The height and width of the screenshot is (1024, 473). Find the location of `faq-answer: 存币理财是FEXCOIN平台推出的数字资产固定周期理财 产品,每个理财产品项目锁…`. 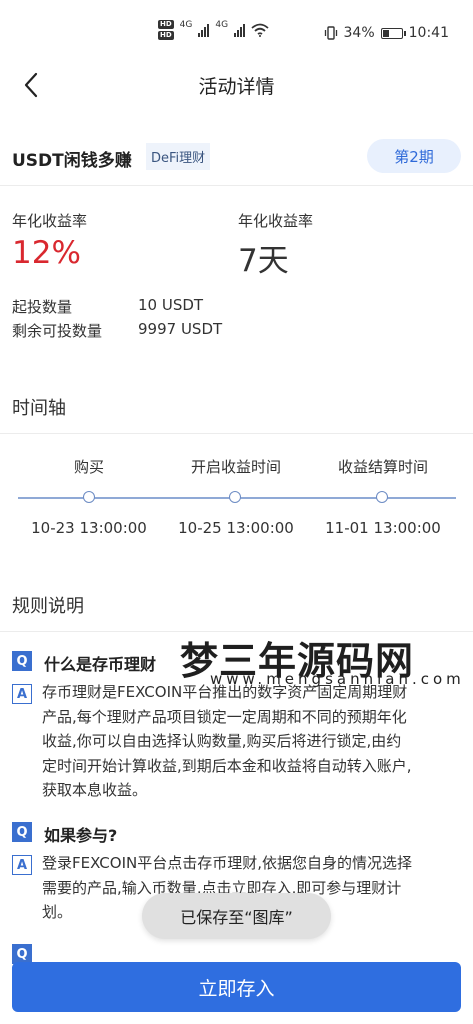

faq-answer: 存币理财是FEXCOIN平台推出的数字资产固定周期理财 产品,每个理财产品项目锁… is located at coordinates (252, 741).